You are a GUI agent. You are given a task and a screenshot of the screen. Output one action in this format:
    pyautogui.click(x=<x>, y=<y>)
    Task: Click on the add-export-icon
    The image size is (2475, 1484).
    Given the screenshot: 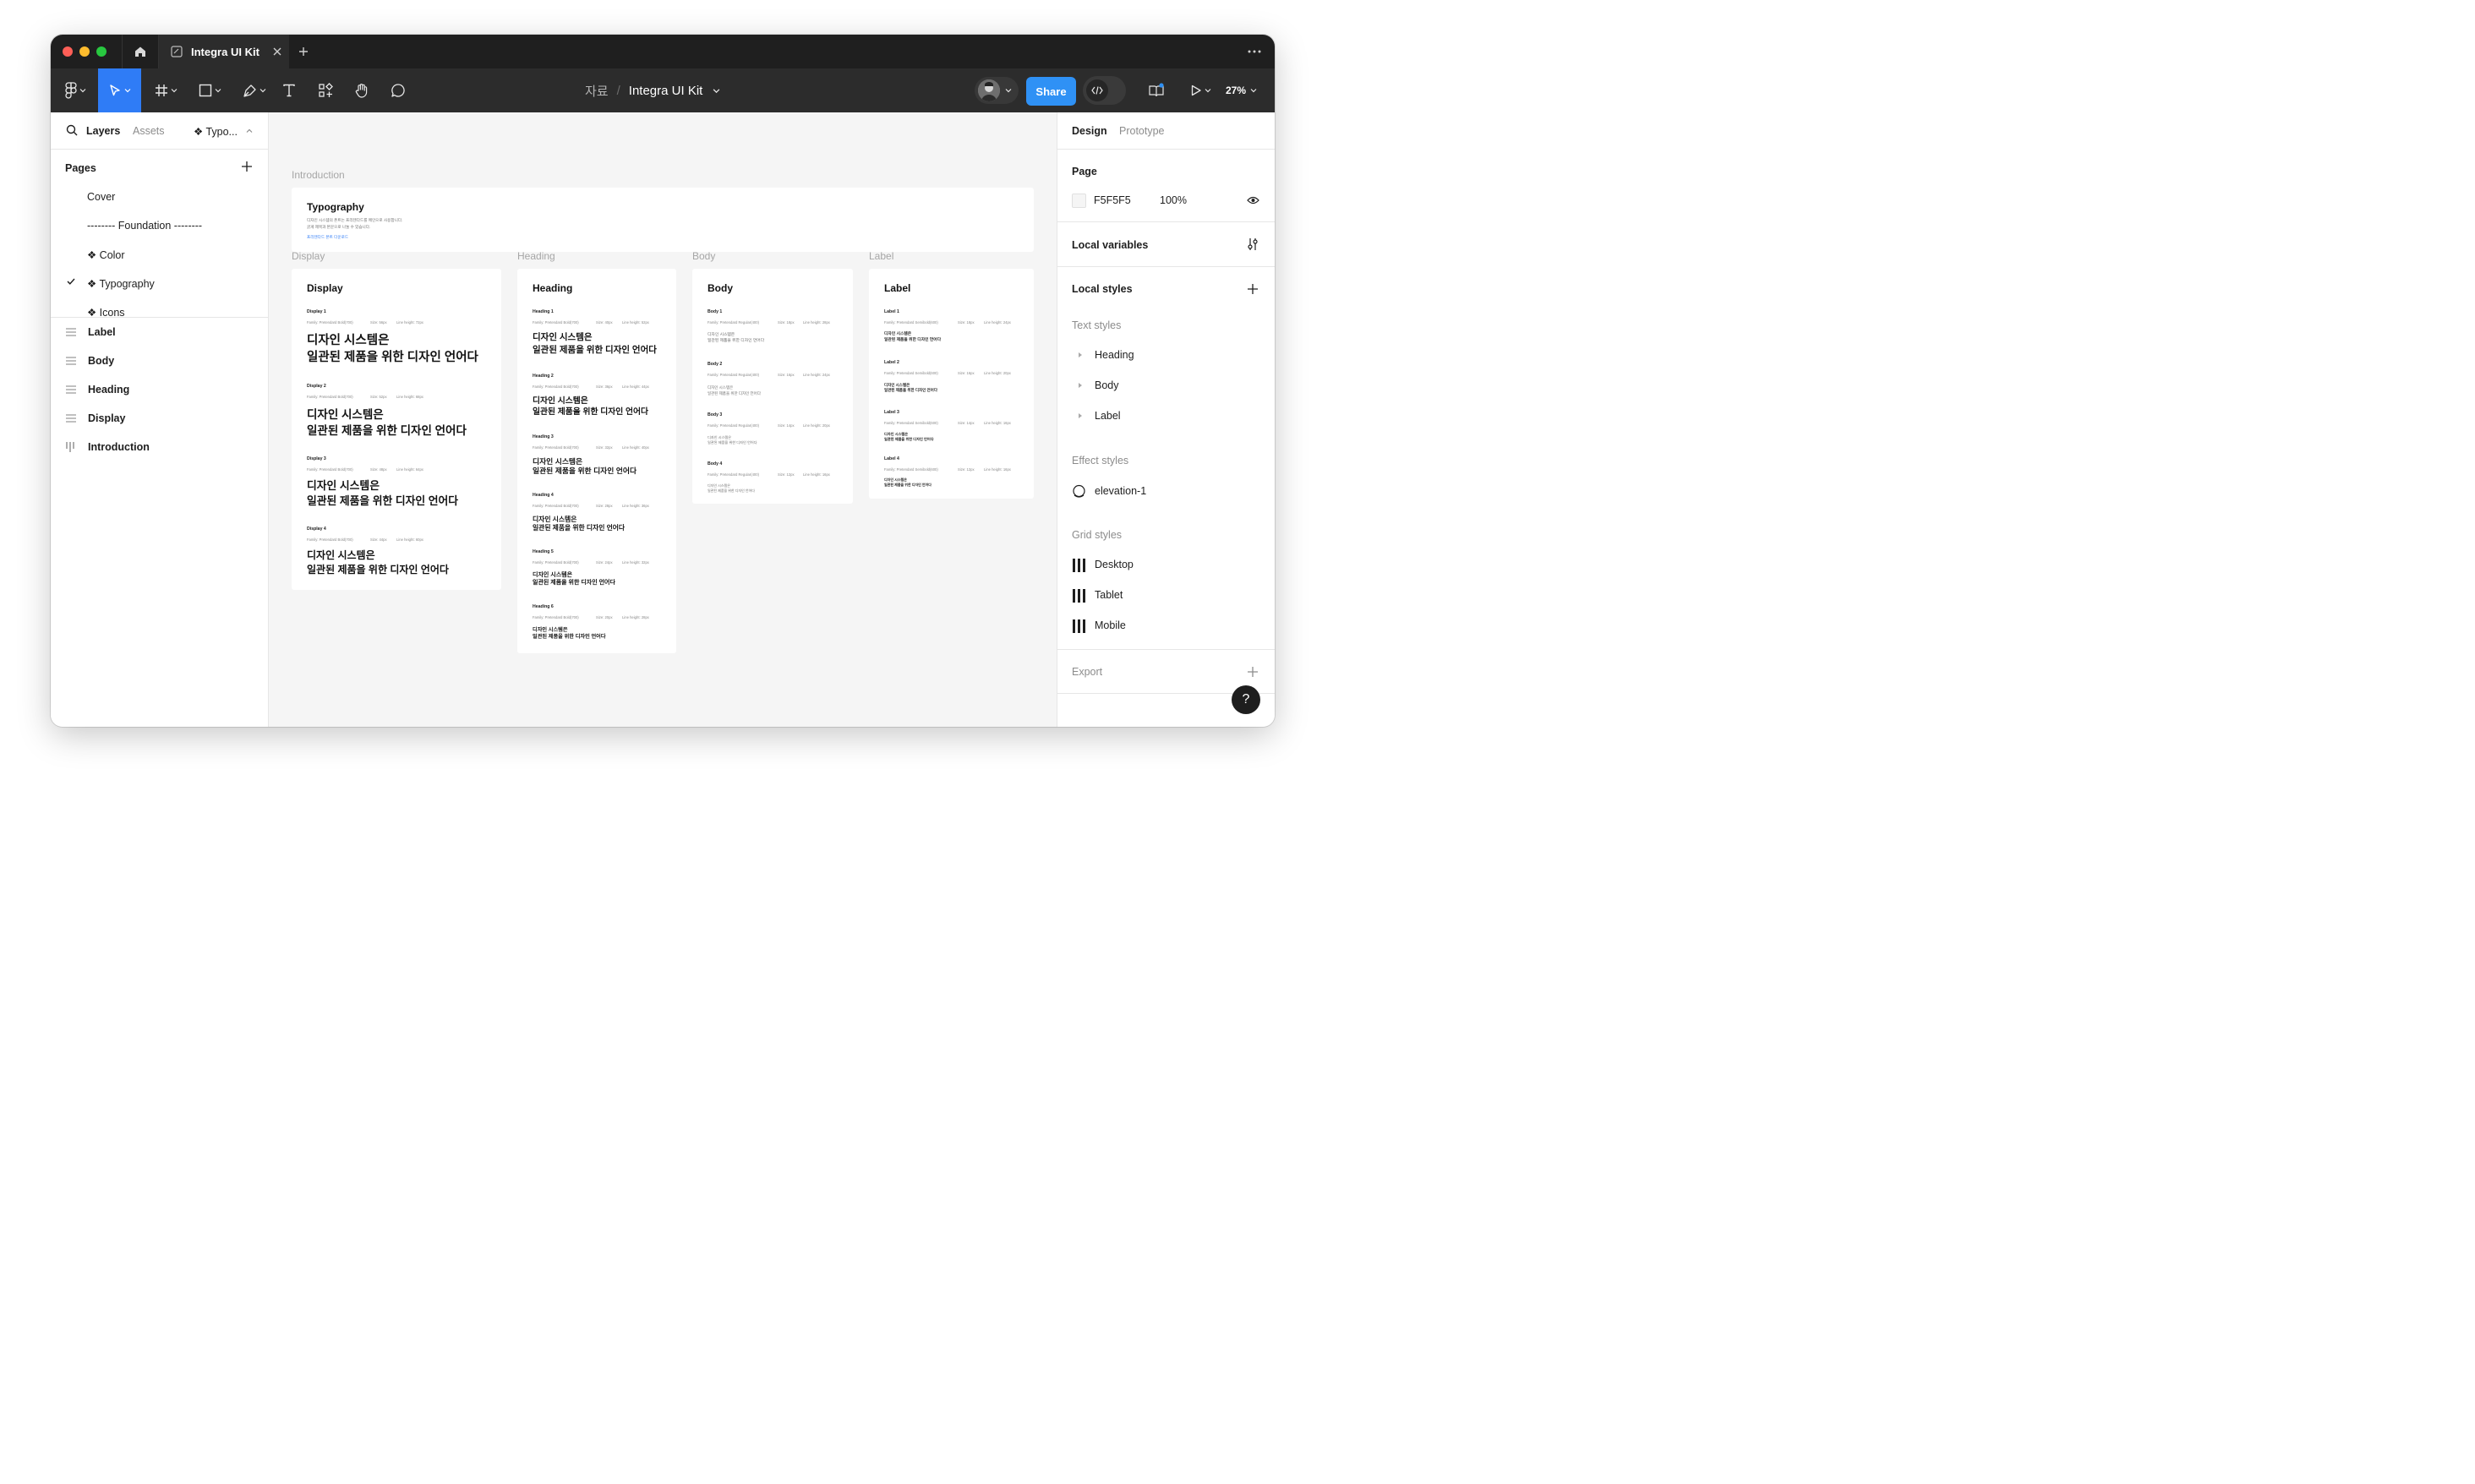 What is the action you would take?
    pyautogui.click(x=1253, y=672)
    